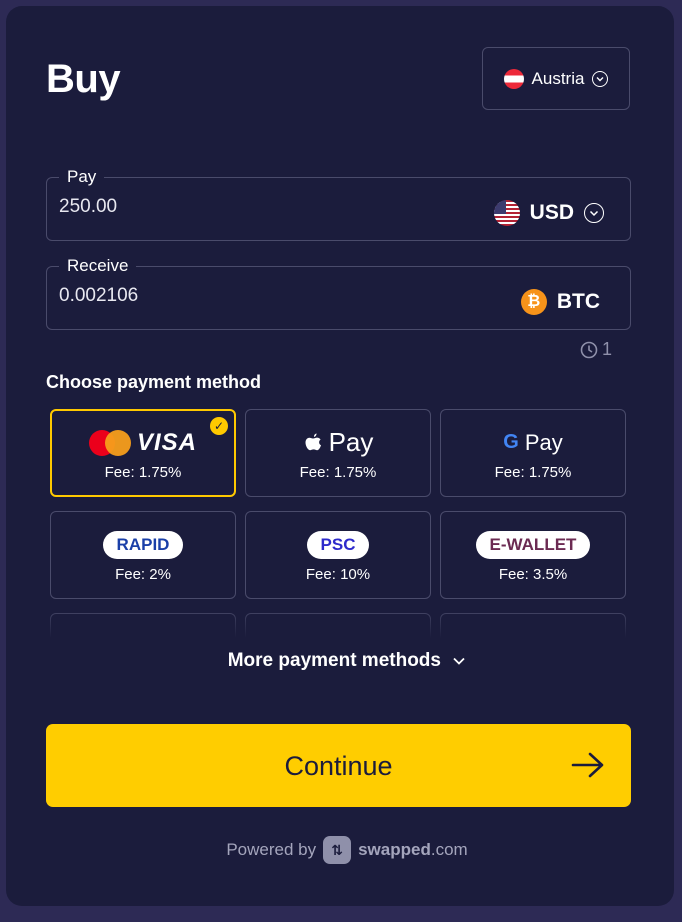 The height and width of the screenshot is (922, 682). Describe the element at coordinates (334, 660) in the screenshot. I see `more-payment-methods-label: More payment methods` at that location.